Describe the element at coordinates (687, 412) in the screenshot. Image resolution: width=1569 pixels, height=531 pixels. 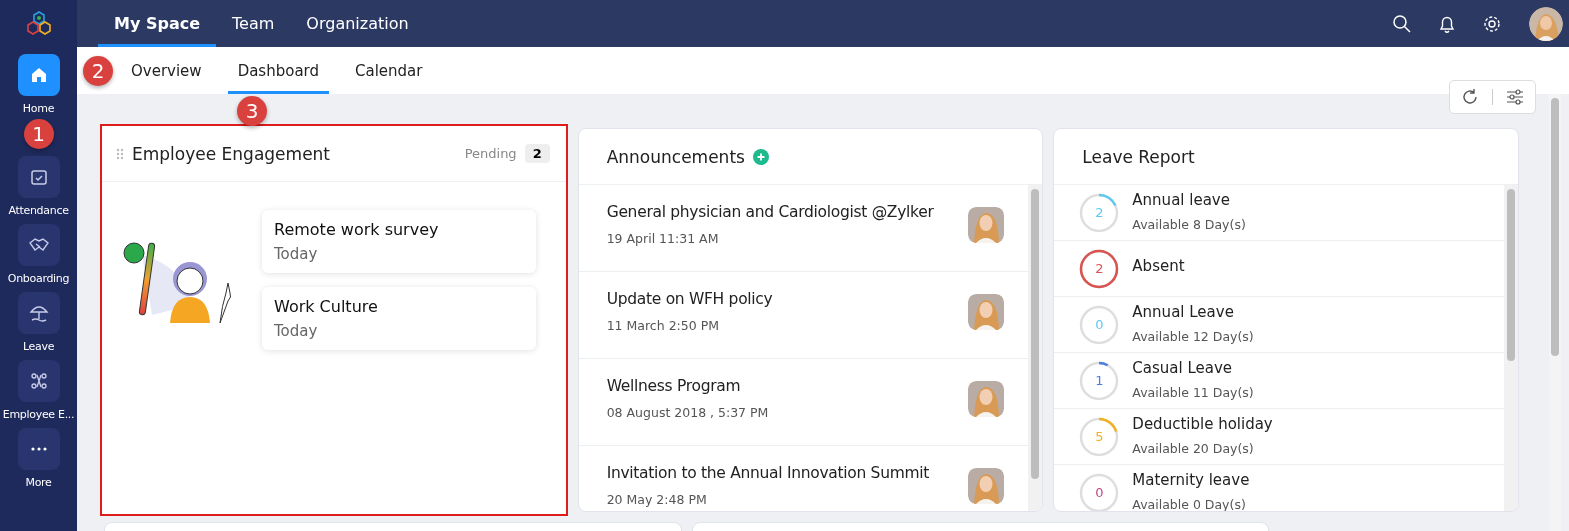
I see `announcement-date: 08 August 2018 , 5:37 PM` at that location.